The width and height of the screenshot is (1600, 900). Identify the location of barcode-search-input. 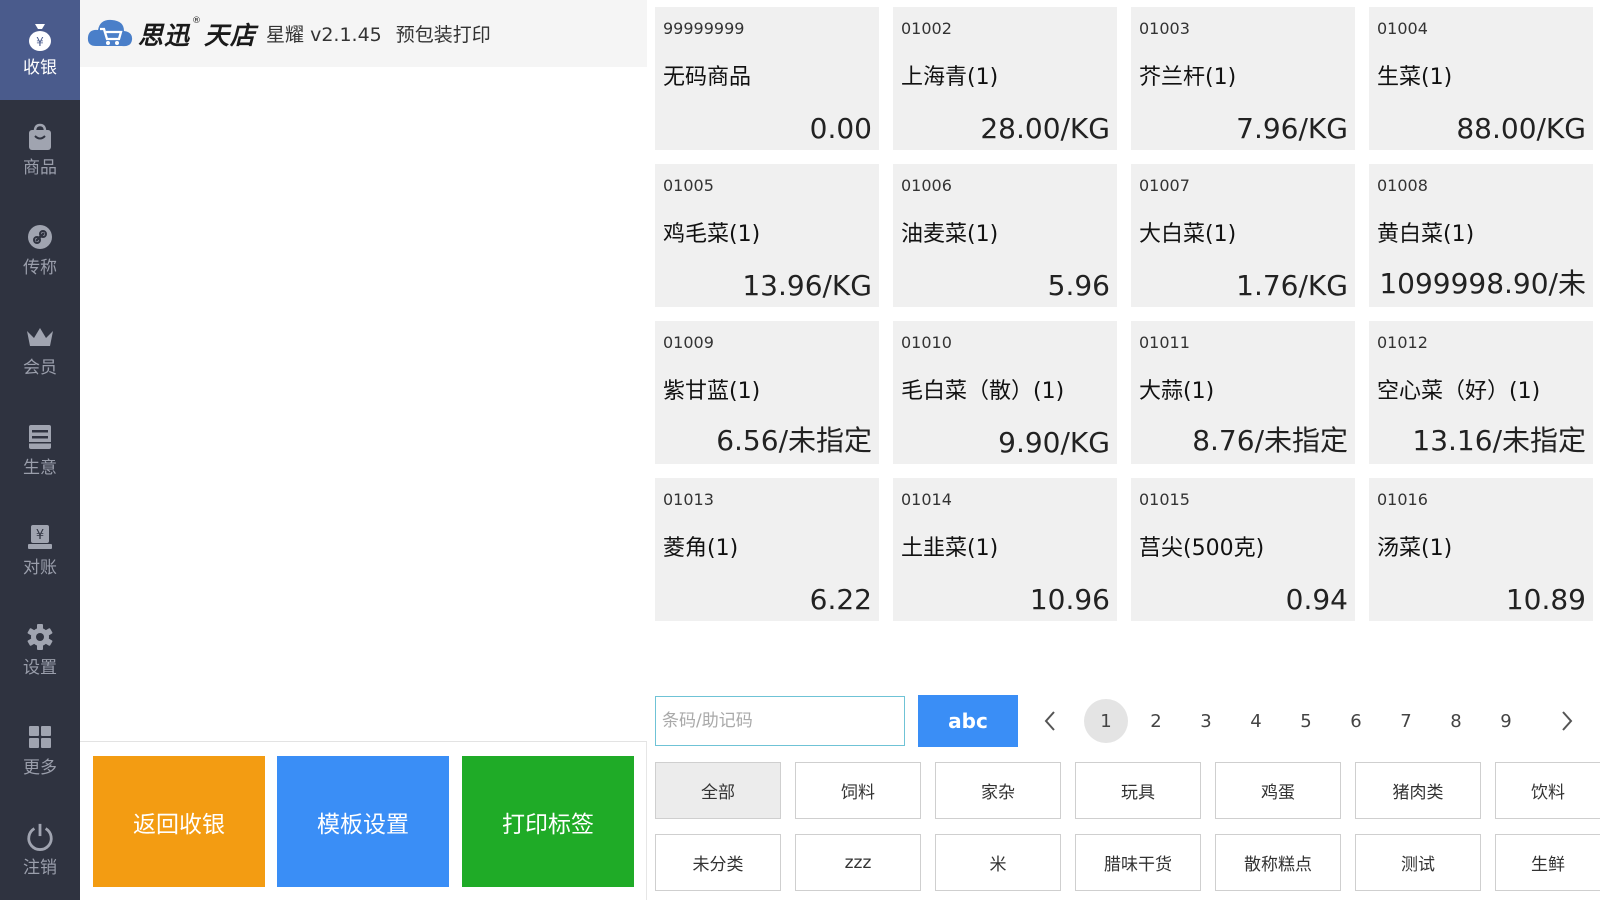
(780, 721).